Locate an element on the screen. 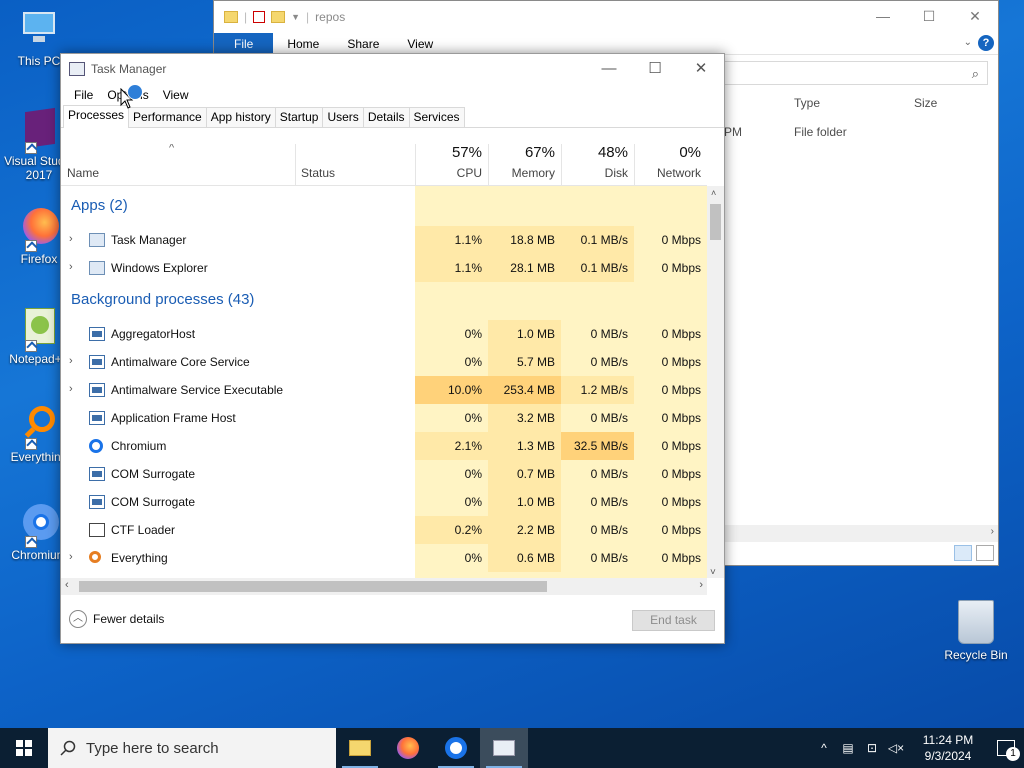  properties-icon is located at coordinates (259, 17).